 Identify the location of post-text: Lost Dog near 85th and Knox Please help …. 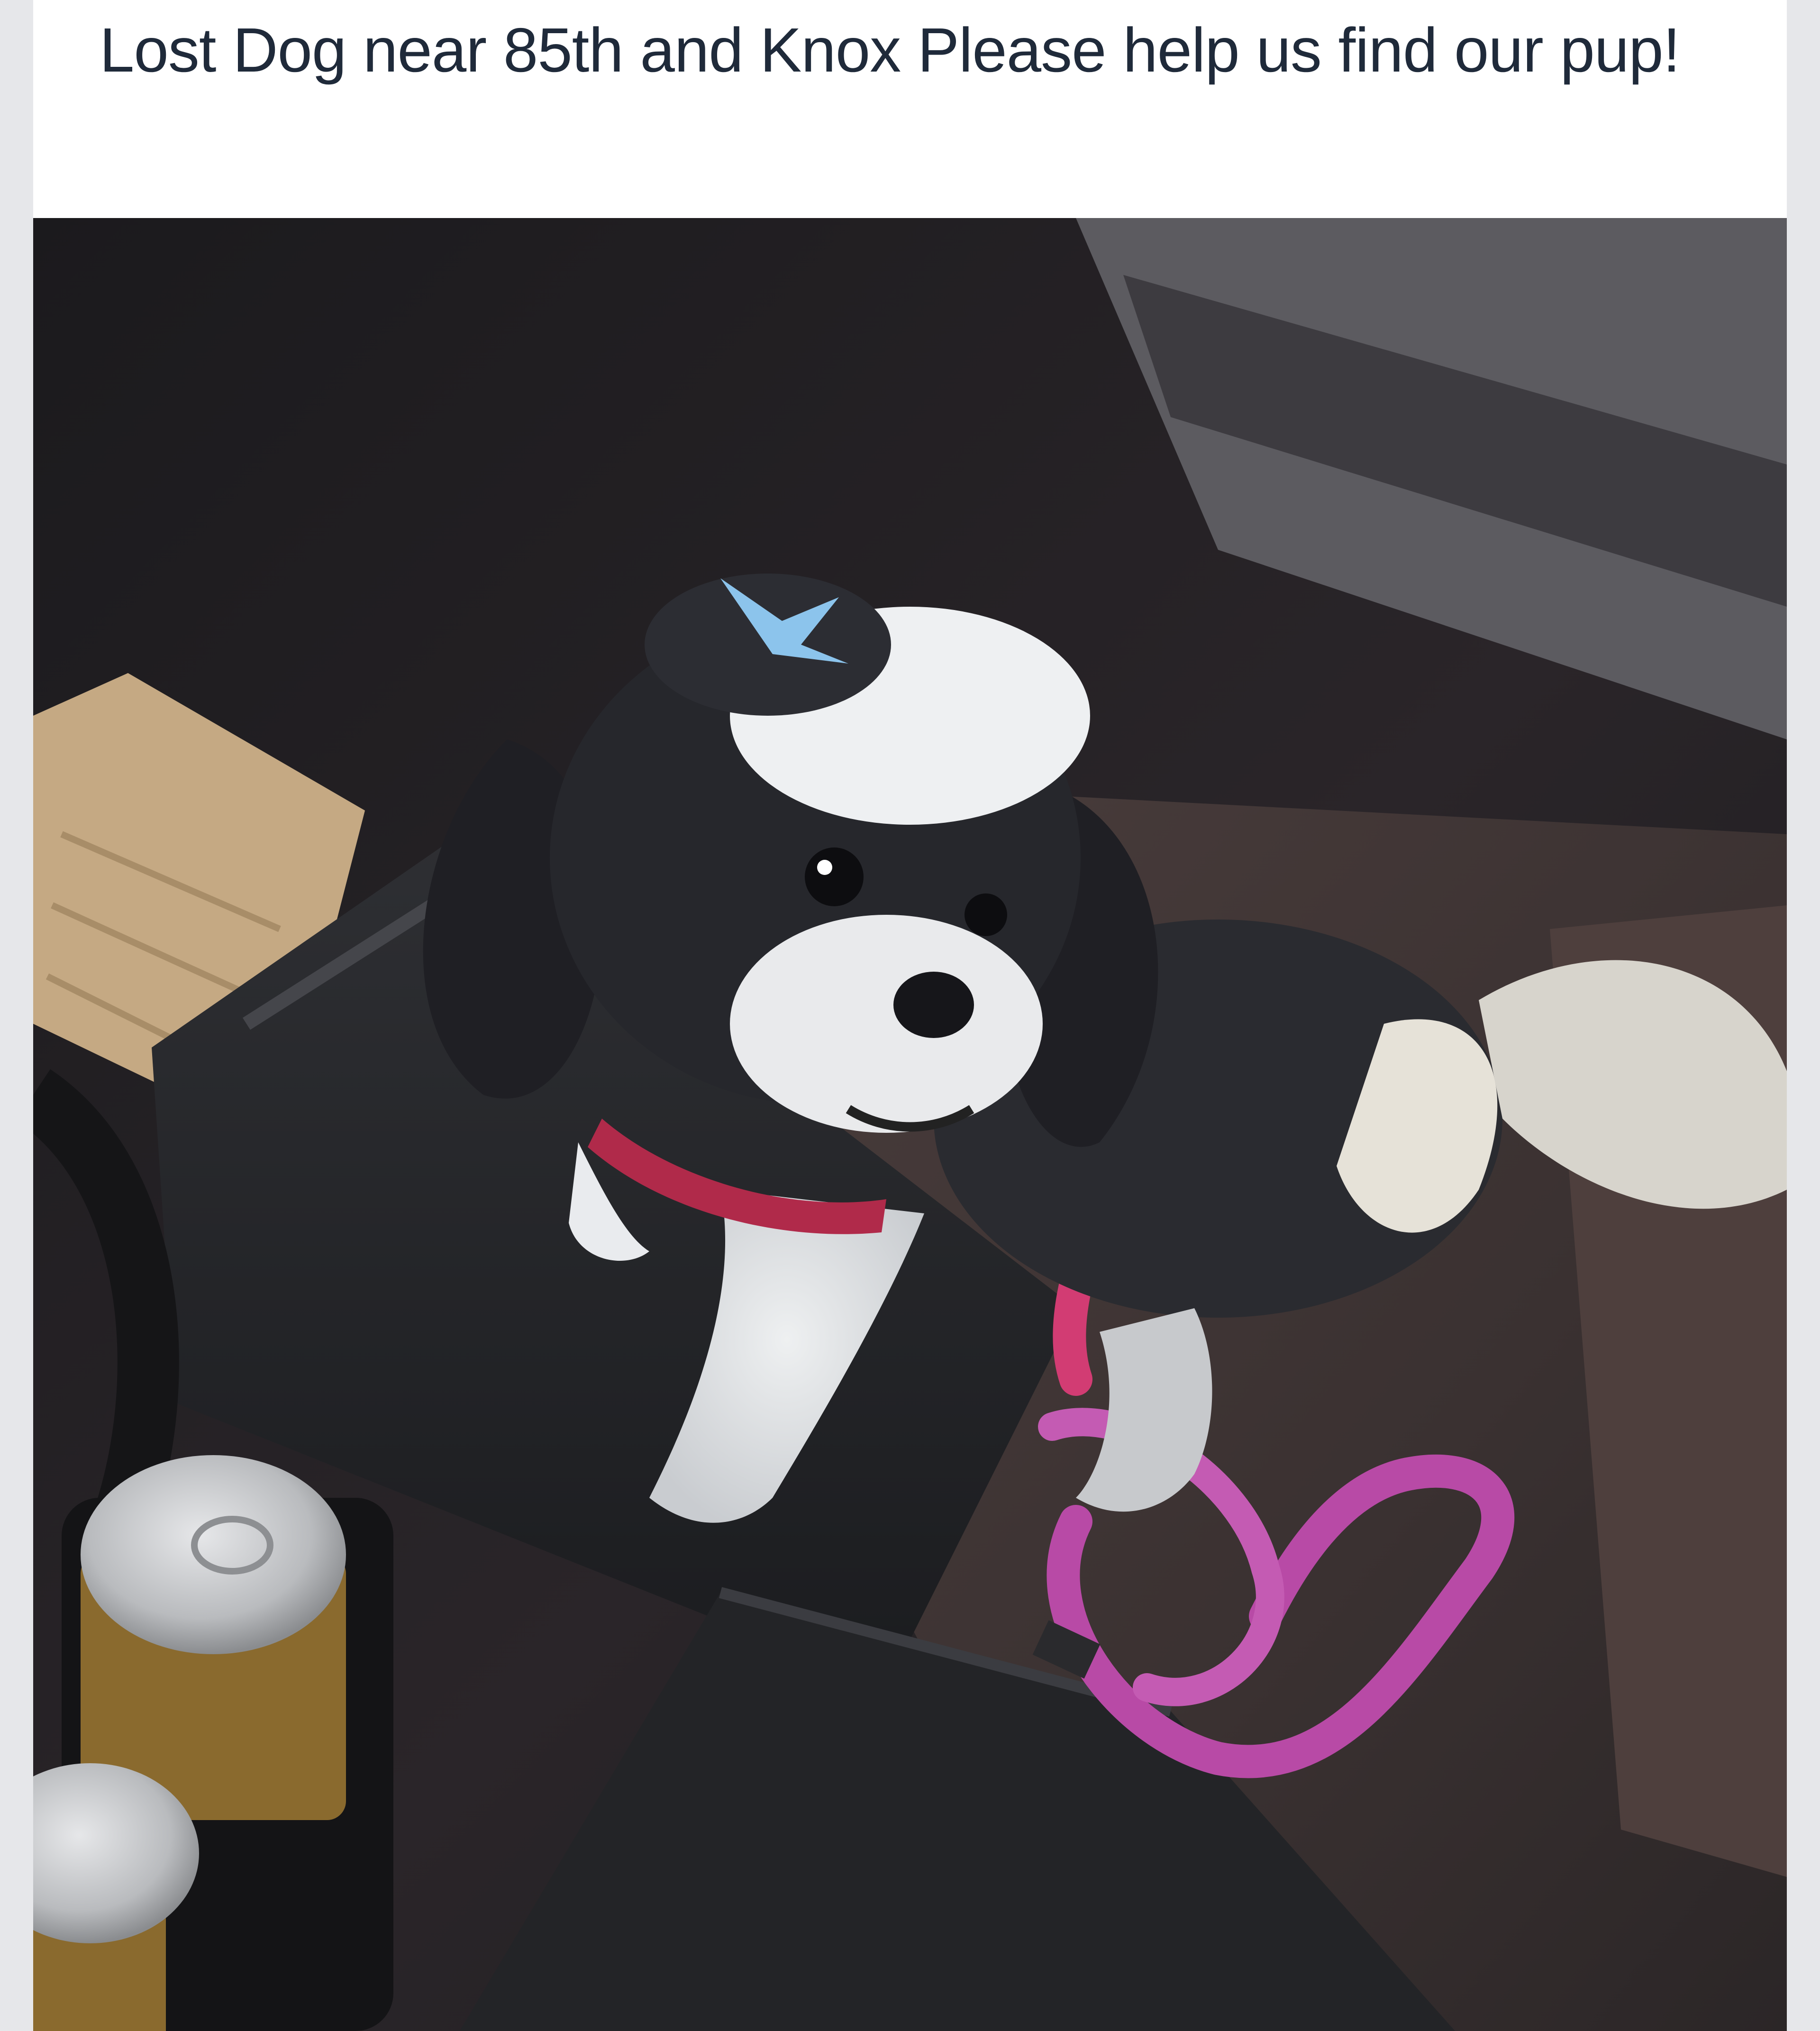
(890, 50).